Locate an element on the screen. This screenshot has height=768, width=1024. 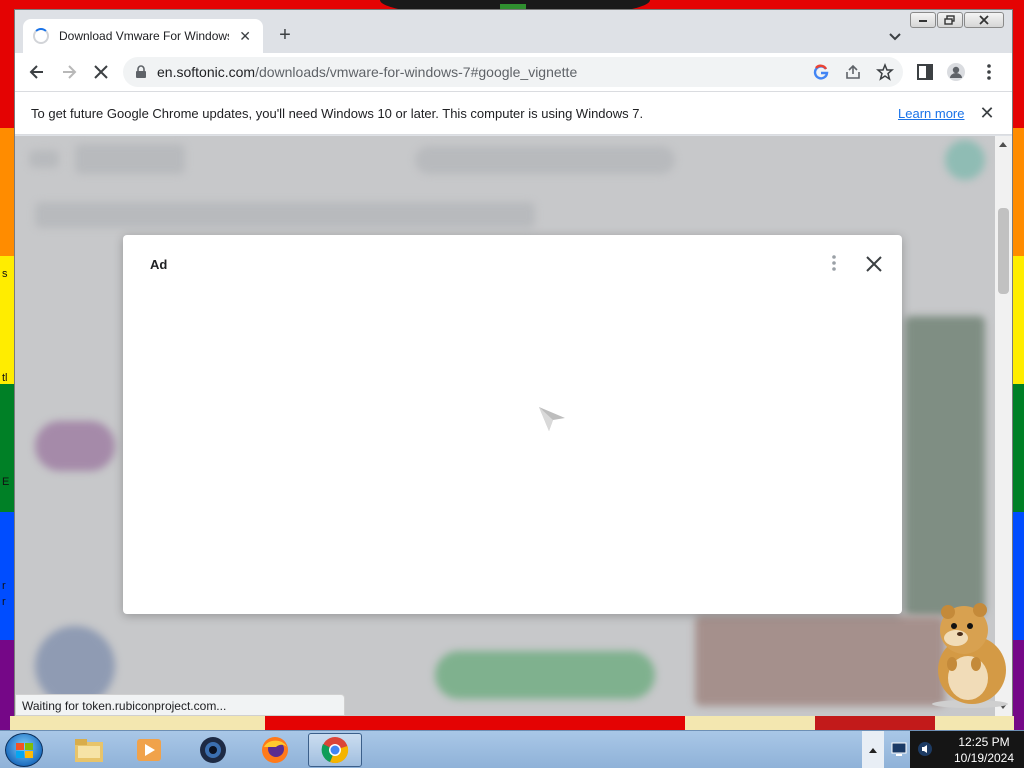
media-player-icon is located at coordinates (149, 750).